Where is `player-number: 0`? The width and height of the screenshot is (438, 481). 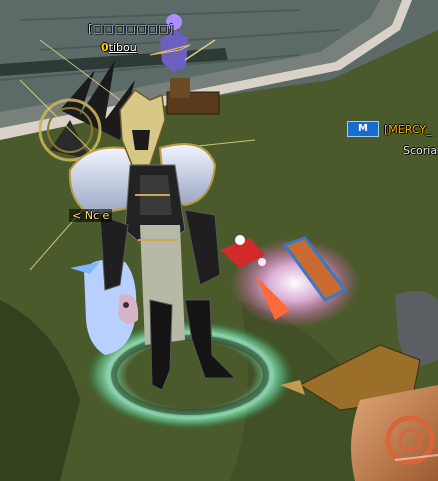 player-number: 0 is located at coordinates (105, 47).